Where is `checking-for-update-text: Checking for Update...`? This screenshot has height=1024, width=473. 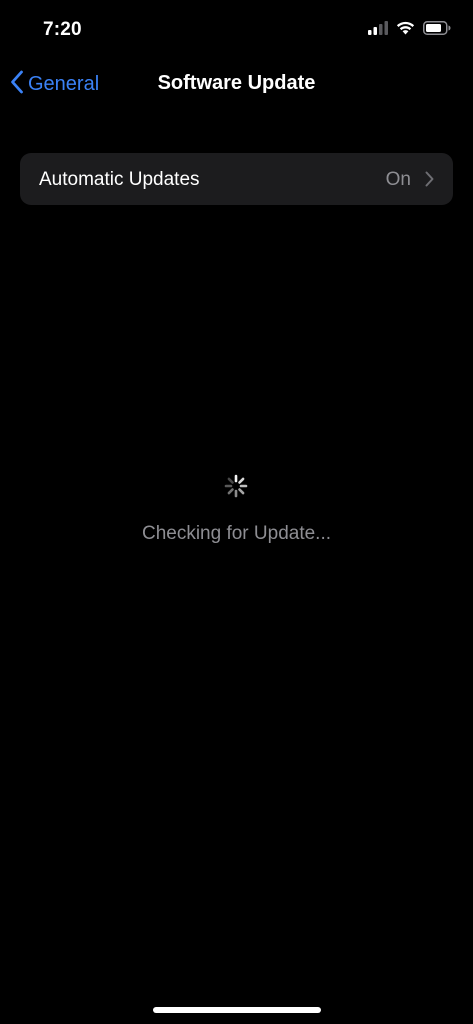 checking-for-update-text: Checking for Update... is located at coordinates (236, 533).